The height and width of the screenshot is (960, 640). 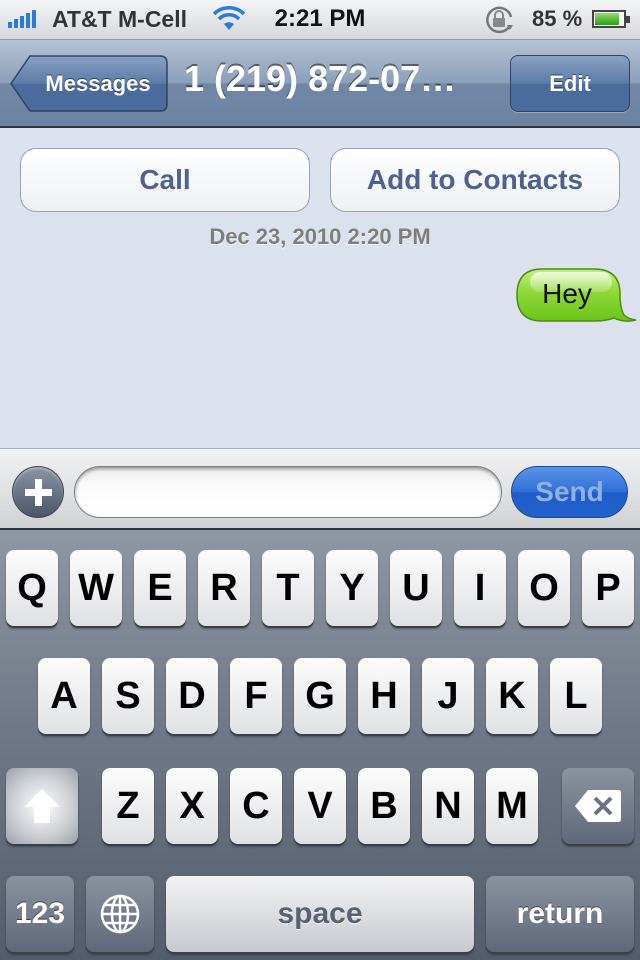 What do you see at coordinates (480, 588) in the screenshot?
I see `key-i: I` at bounding box center [480, 588].